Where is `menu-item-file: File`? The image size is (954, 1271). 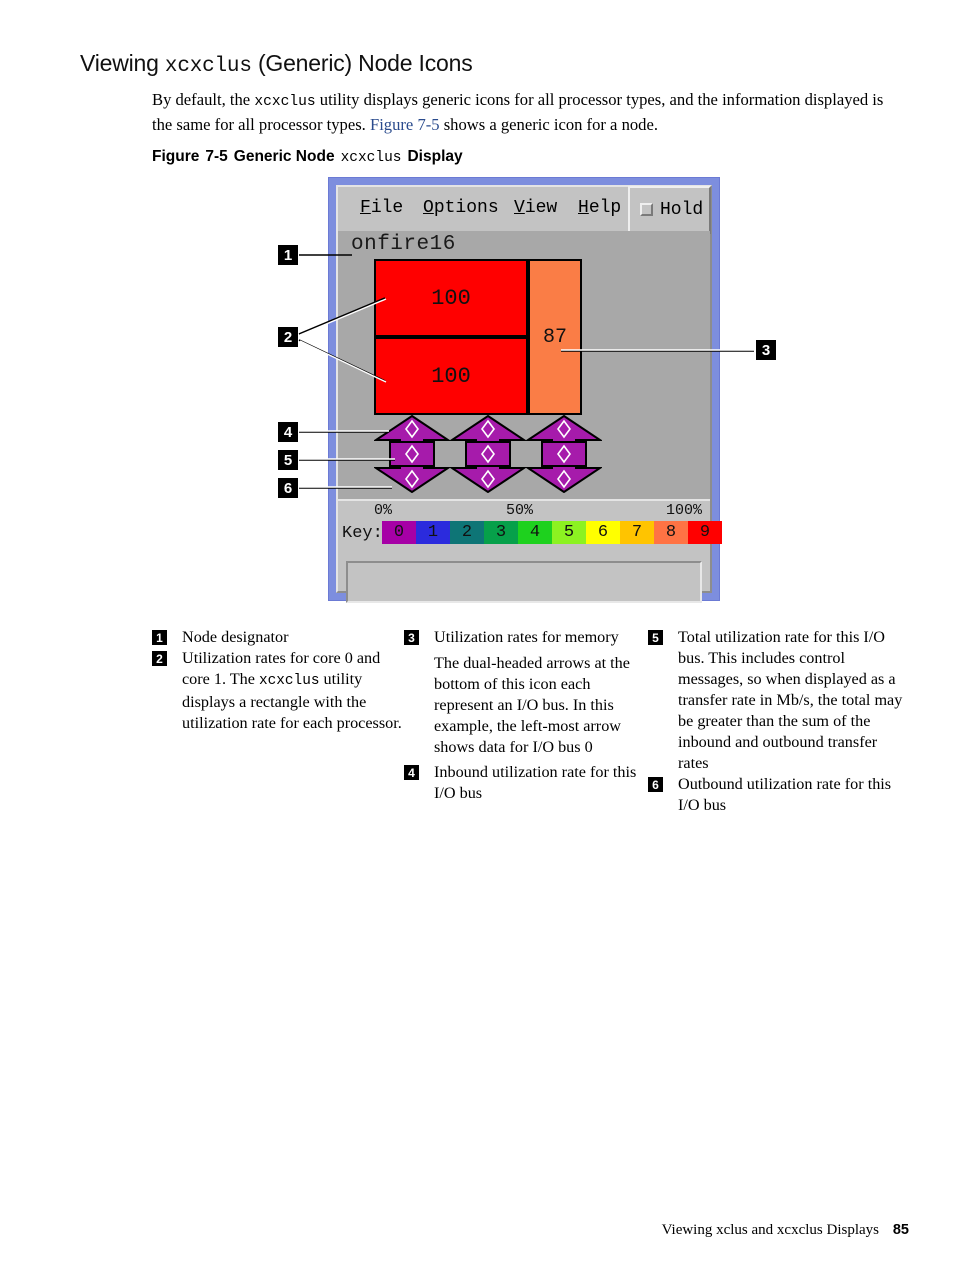 menu-item-file: File is located at coordinates (381, 208).